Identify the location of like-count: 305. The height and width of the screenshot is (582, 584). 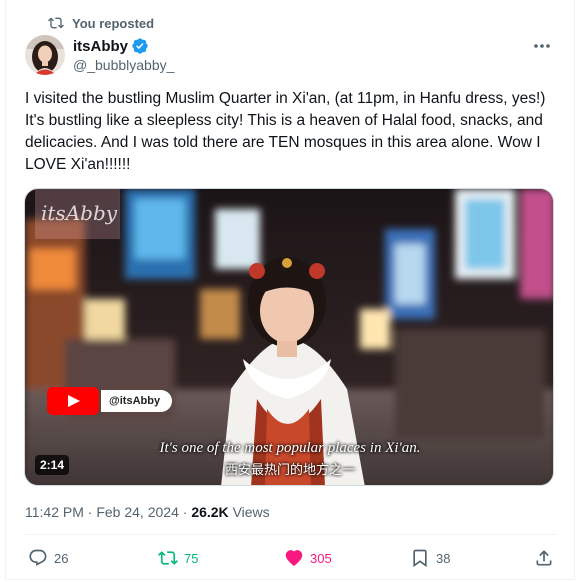
(321, 558).